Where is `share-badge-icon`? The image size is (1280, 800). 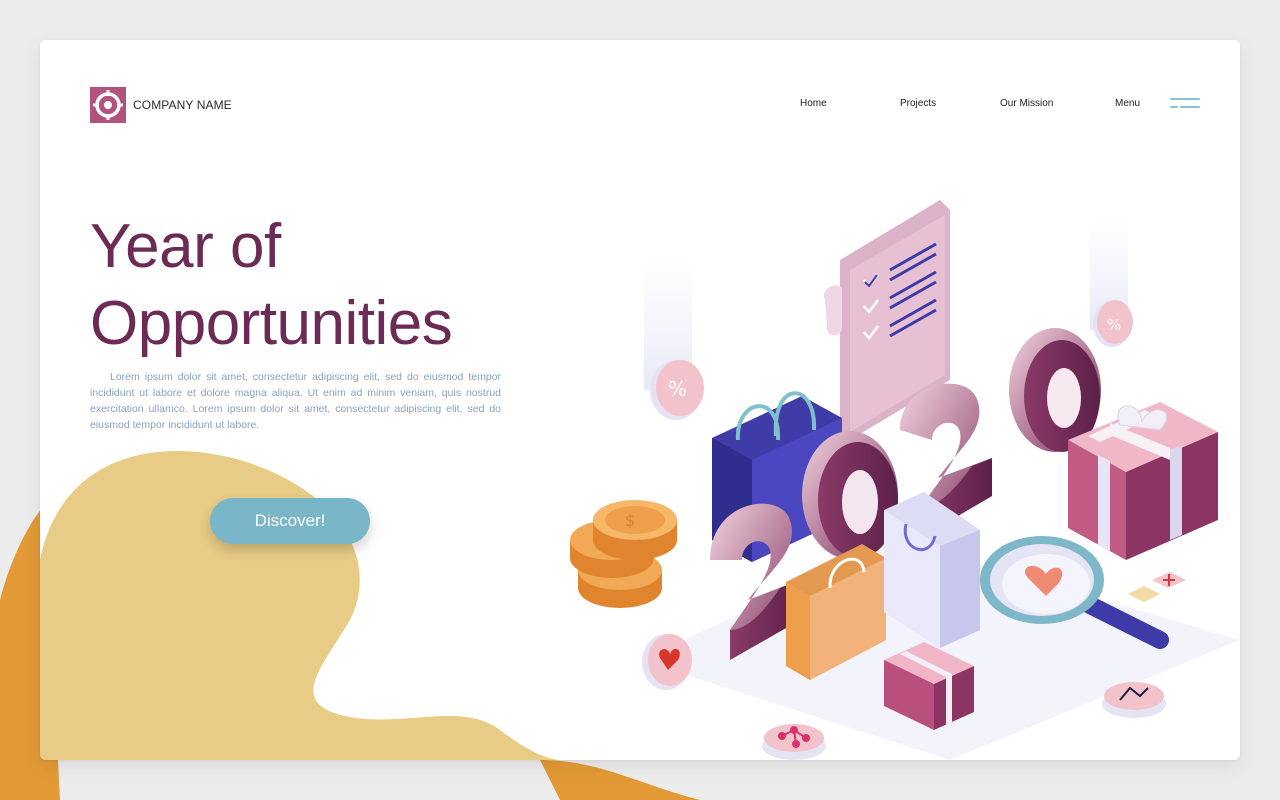 share-badge-icon is located at coordinates (794, 742).